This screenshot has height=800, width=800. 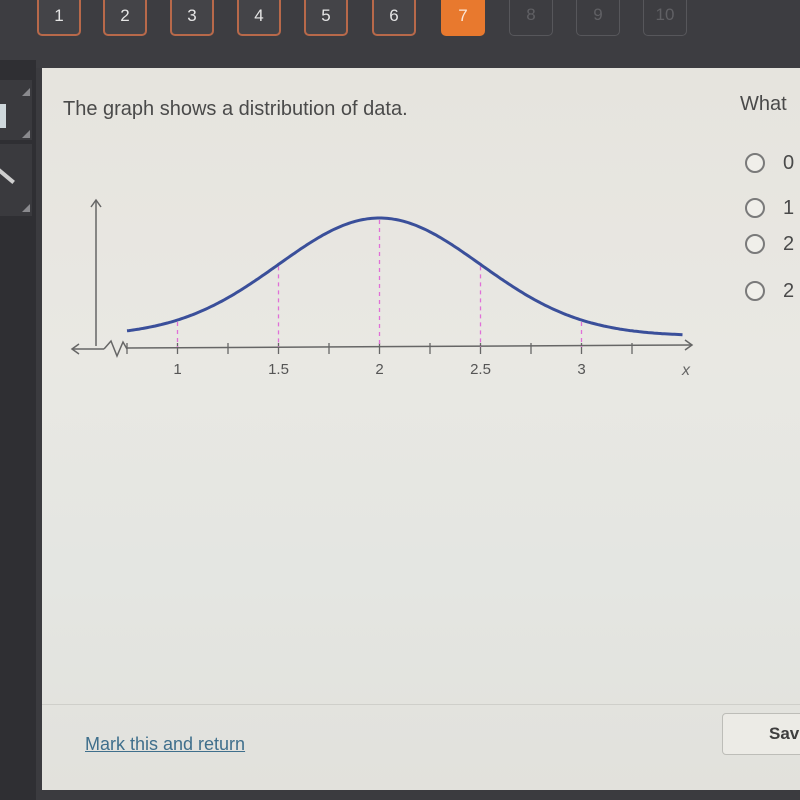 I want to click on x-tick-label: 3, so click(x=581, y=369).